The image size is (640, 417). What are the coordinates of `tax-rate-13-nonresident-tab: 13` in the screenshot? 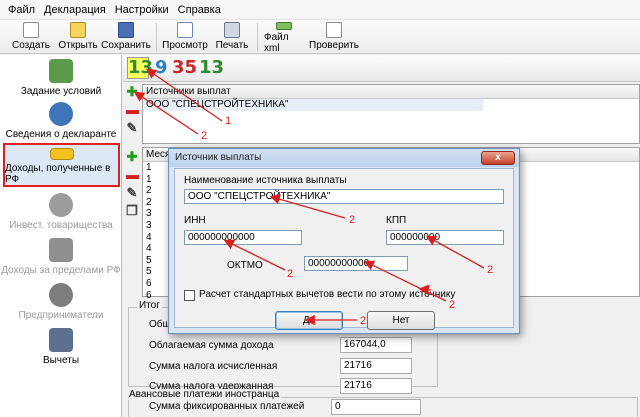 It's located at (211, 67).